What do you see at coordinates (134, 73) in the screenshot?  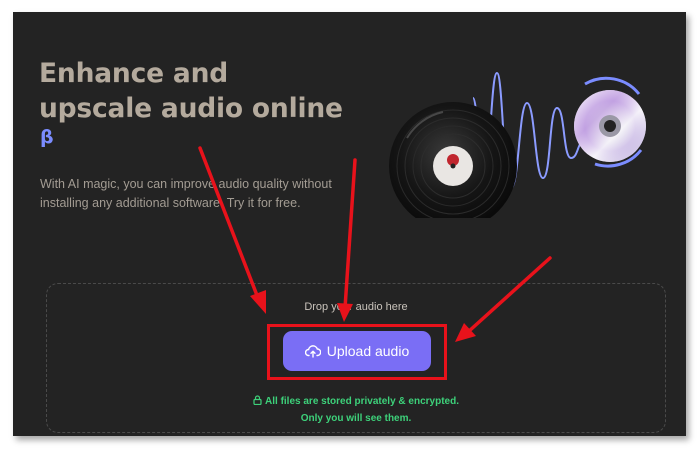 I see `title-line-1: Enhance and` at bounding box center [134, 73].